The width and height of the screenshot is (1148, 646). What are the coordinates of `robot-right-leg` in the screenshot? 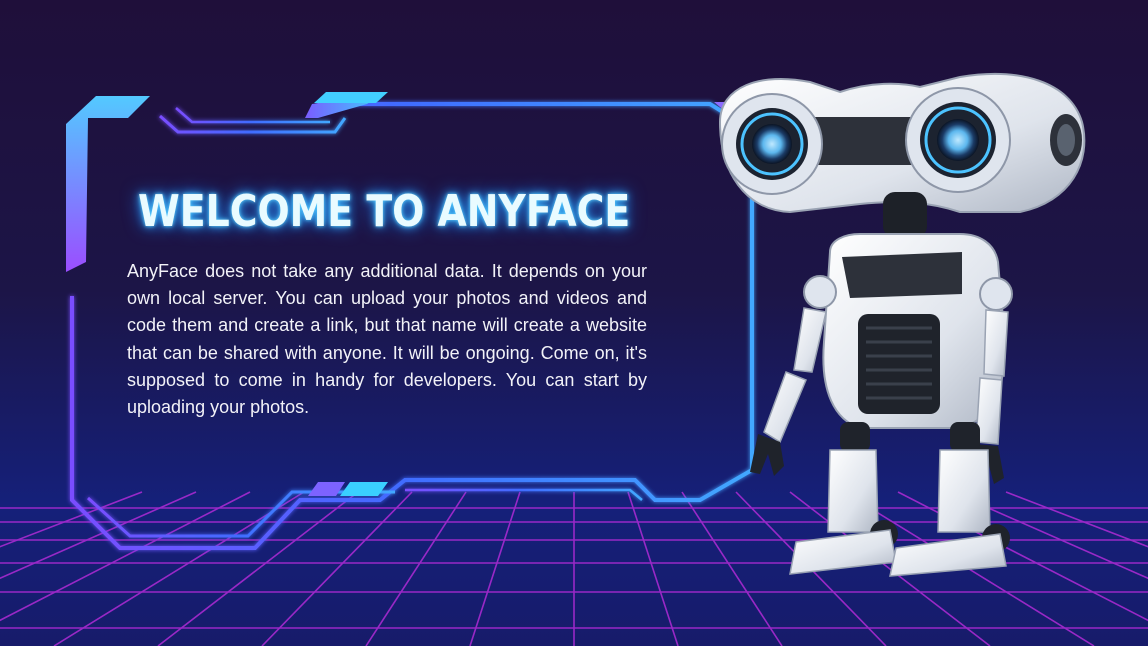 It's located at (949, 499).